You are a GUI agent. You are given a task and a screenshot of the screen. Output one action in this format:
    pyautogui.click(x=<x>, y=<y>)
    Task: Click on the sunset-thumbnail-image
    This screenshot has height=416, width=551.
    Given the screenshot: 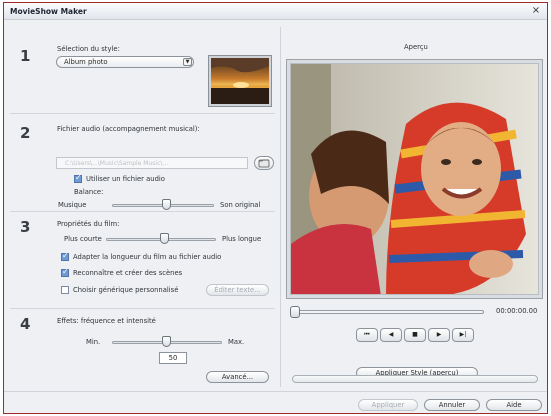 What is the action you would take?
    pyautogui.click(x=240, y=81)
    